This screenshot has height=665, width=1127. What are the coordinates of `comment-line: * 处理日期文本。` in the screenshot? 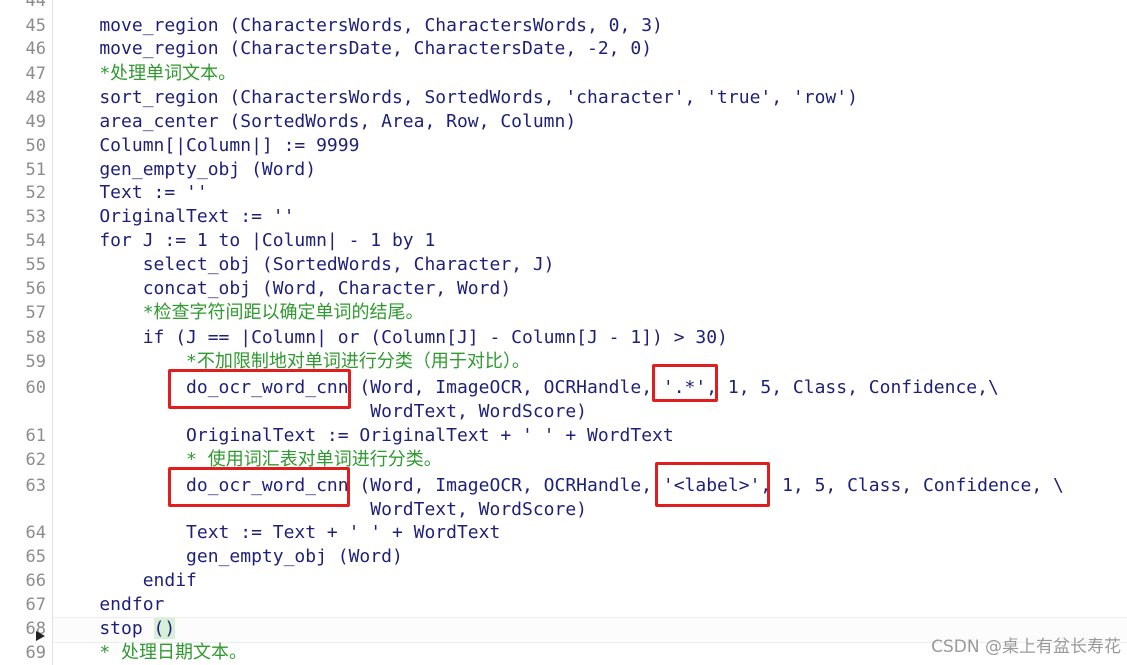 It's located at (151, 653).